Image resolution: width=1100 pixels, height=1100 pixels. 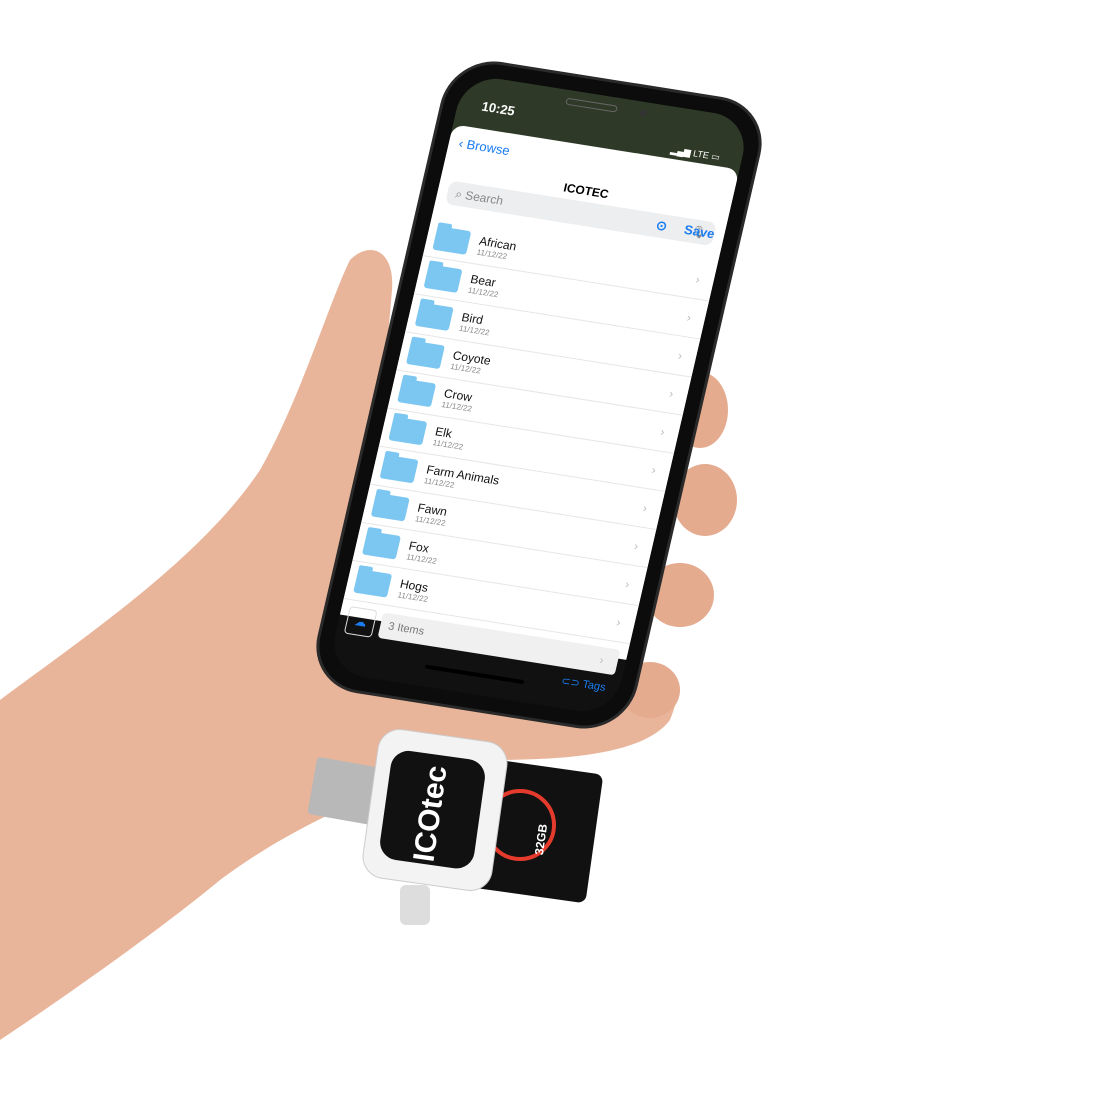 What do you see at coordinates (484, 147) in the screenshot?
I see `back-button: ‹ Browse` at bounding box center [484, 147].